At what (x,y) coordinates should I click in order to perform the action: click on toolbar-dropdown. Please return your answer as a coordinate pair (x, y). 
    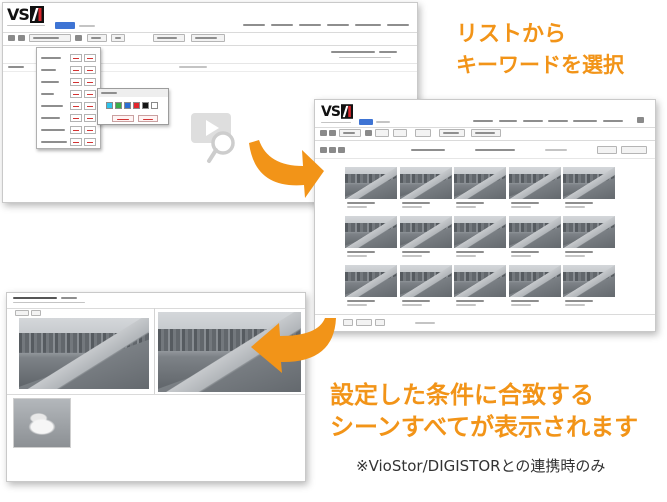
    Looking at the image, I should click on (350, 133).